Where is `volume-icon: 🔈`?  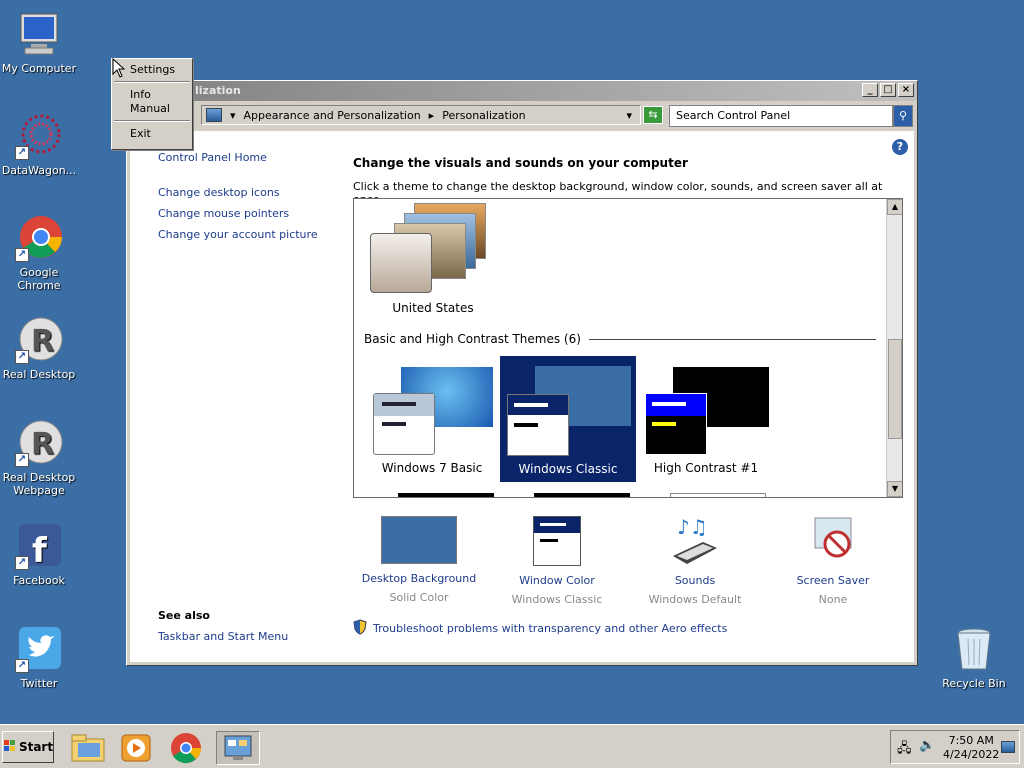
volume-icon: 🔈 is located at coordinates (927, 745).